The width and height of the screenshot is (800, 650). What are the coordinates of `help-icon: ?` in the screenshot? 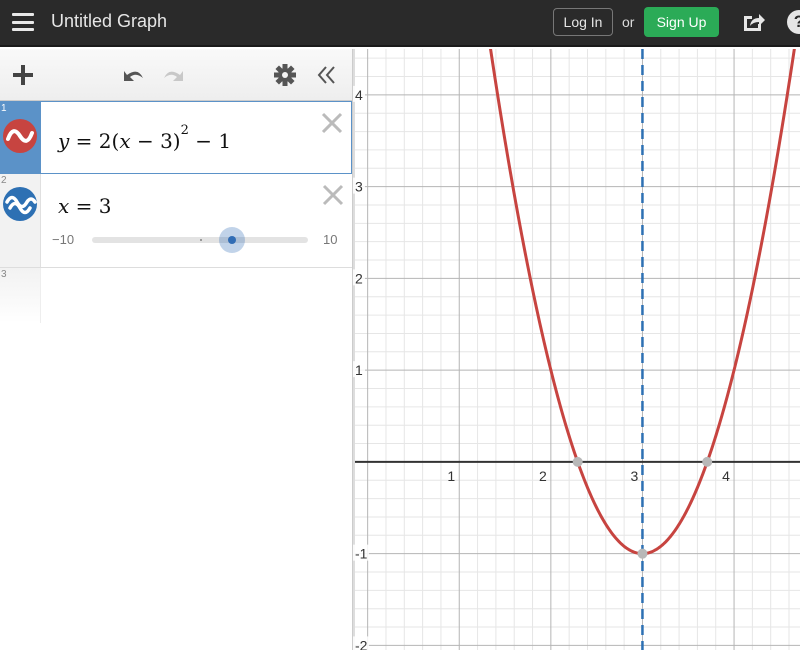 It's located at (793, 22).